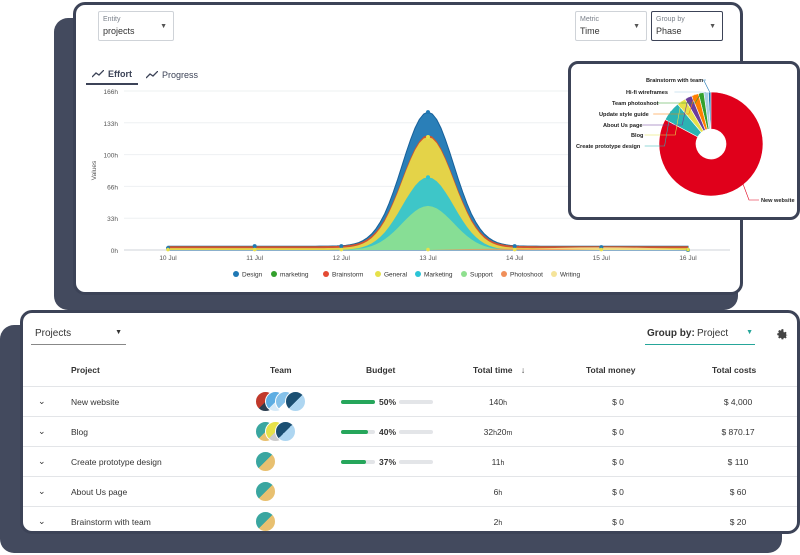 The width and height of the screenshot is (800, 555). Describe the element at coordinates (611, 26) in the screenshot. I see `metric-select: Metric Time ▼` at that location.